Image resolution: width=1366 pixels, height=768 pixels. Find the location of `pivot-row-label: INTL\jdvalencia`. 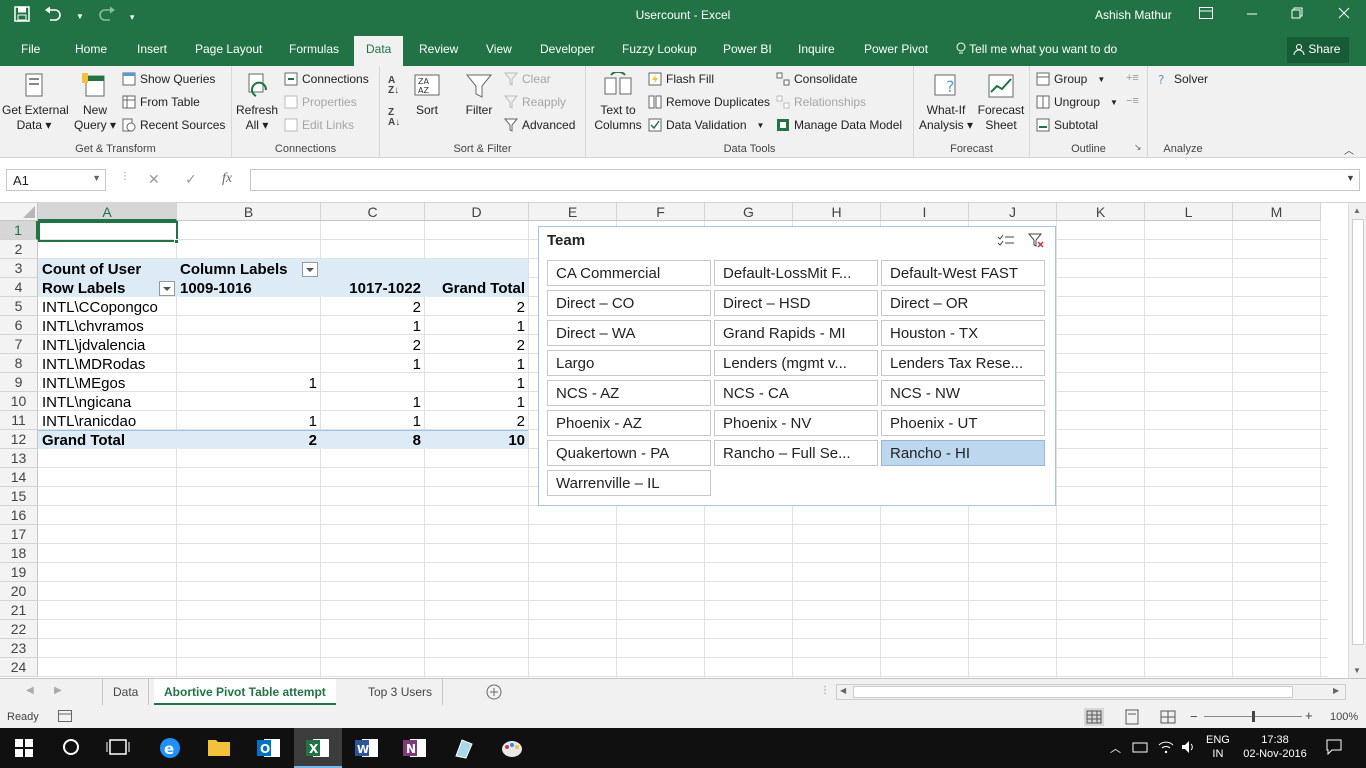

pivot-row-label: INTL\jdvalencia is located at coordinates (93, 345).